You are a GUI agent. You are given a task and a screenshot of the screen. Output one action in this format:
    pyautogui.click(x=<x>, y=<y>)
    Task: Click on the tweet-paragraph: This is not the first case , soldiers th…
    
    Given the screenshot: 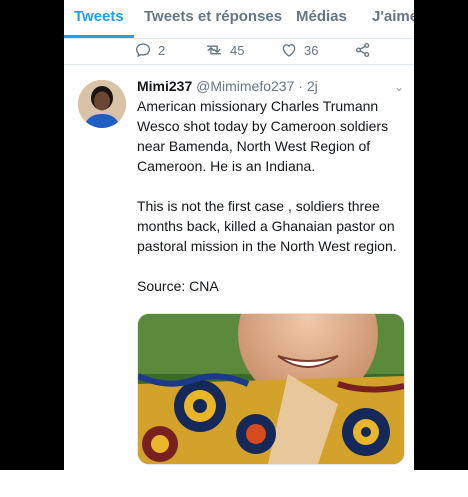 What is the action you would take?
    pyautogui.click(x=267, y=226)
    